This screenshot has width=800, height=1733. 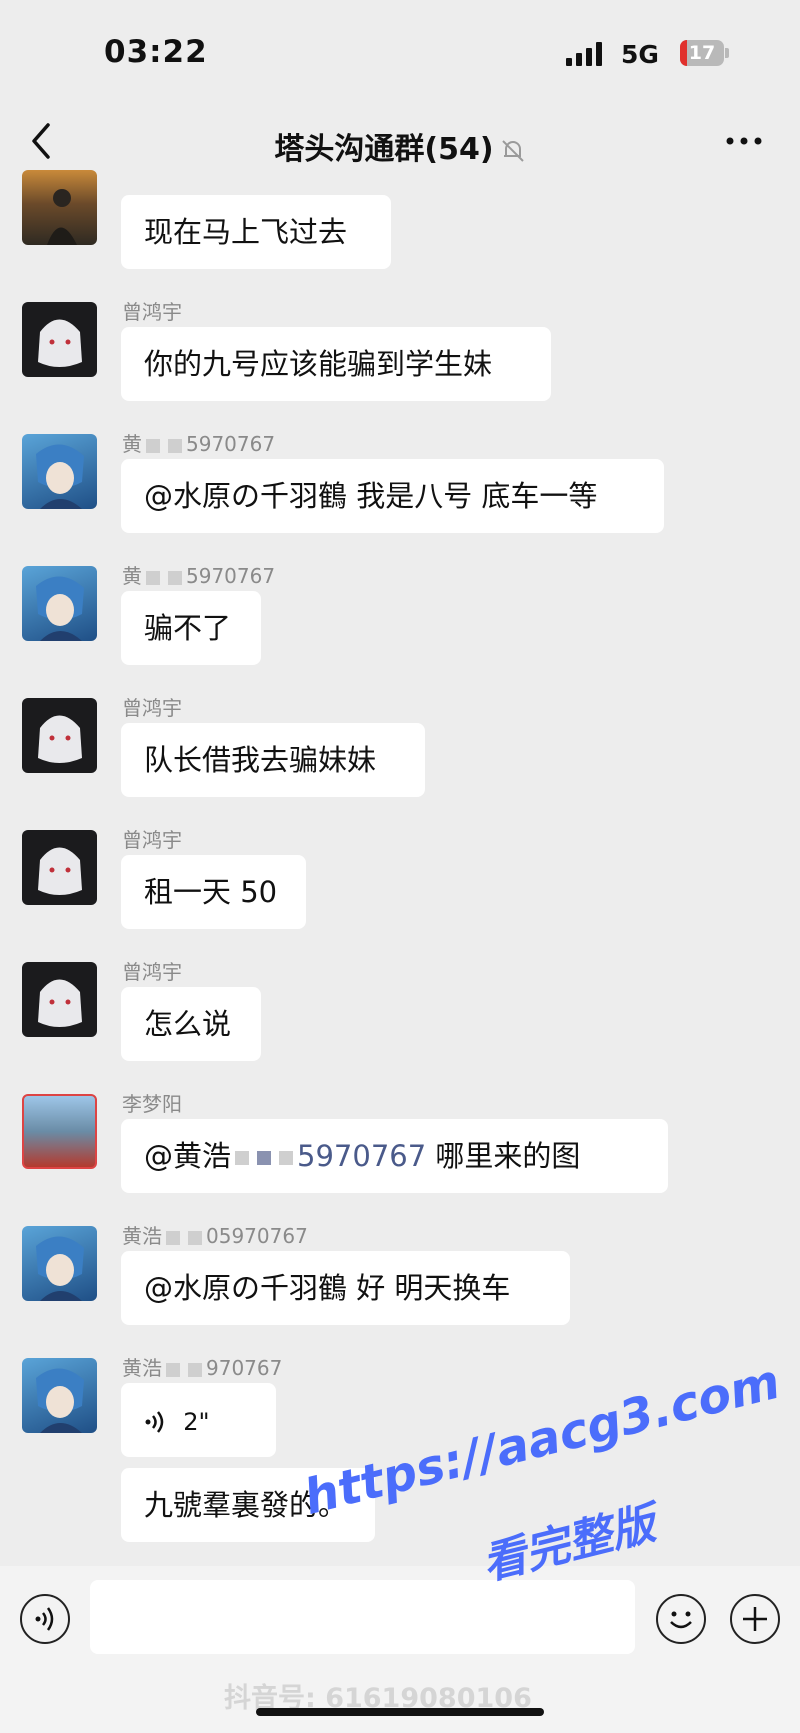 I want to click on emoji-button, so click(x=681, y=1619).